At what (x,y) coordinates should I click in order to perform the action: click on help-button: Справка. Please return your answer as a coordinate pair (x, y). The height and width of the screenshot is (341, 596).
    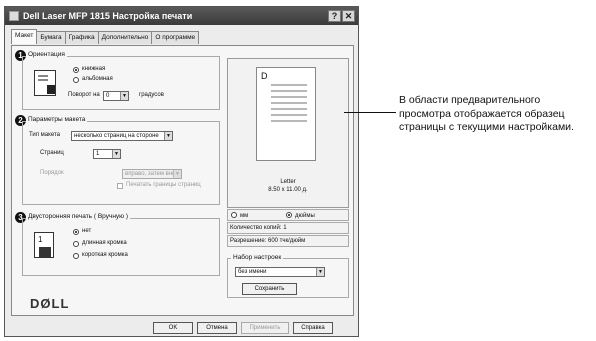
    Looking at the image, I should click on (313, 328).